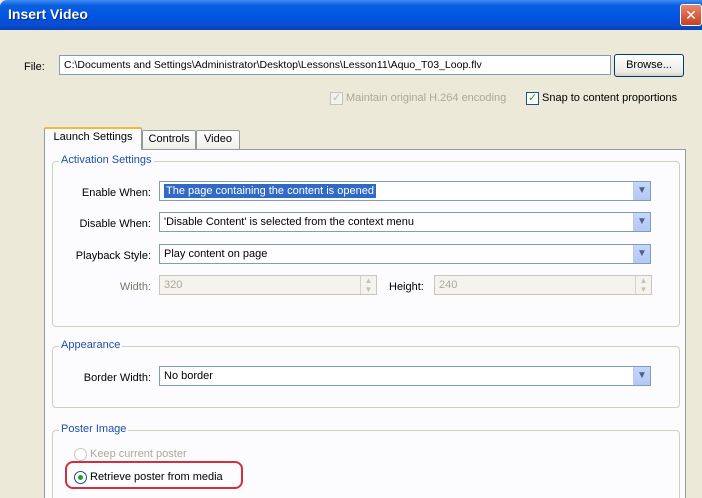  I want to click on close-button: ✕, so click(691, 15).